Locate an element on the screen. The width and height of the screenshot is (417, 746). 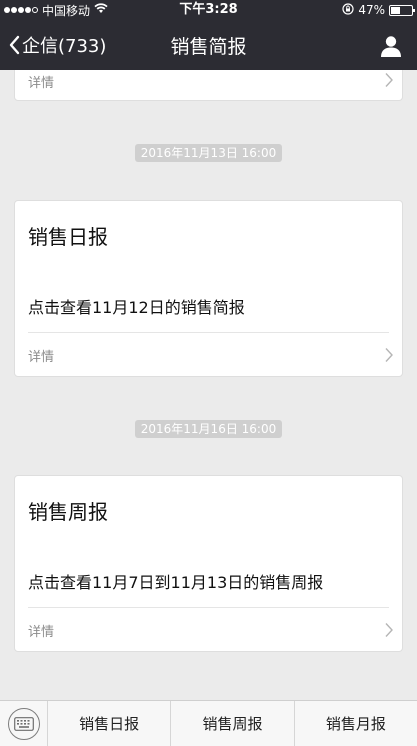
status-right: 47% is located at coordinates (378, 10).